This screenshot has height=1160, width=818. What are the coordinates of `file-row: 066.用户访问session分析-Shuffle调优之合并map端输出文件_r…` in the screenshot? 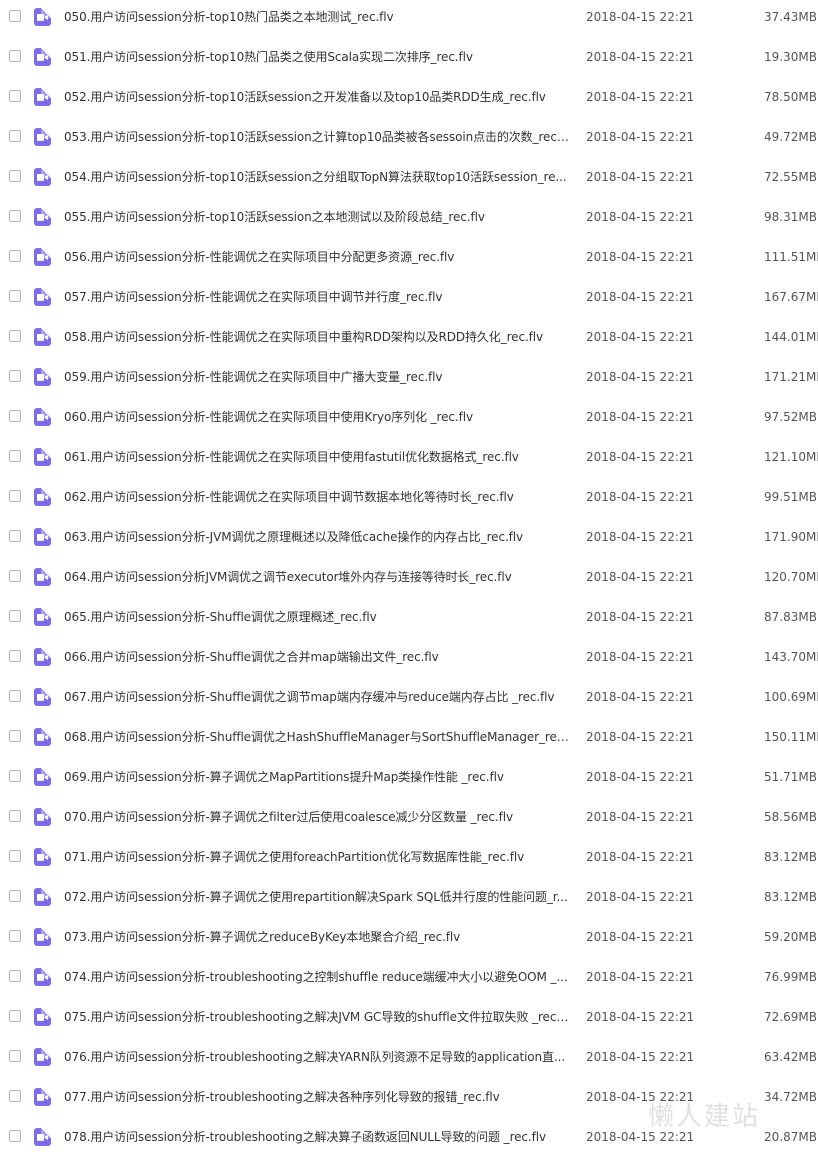 It's located at (409, 657).